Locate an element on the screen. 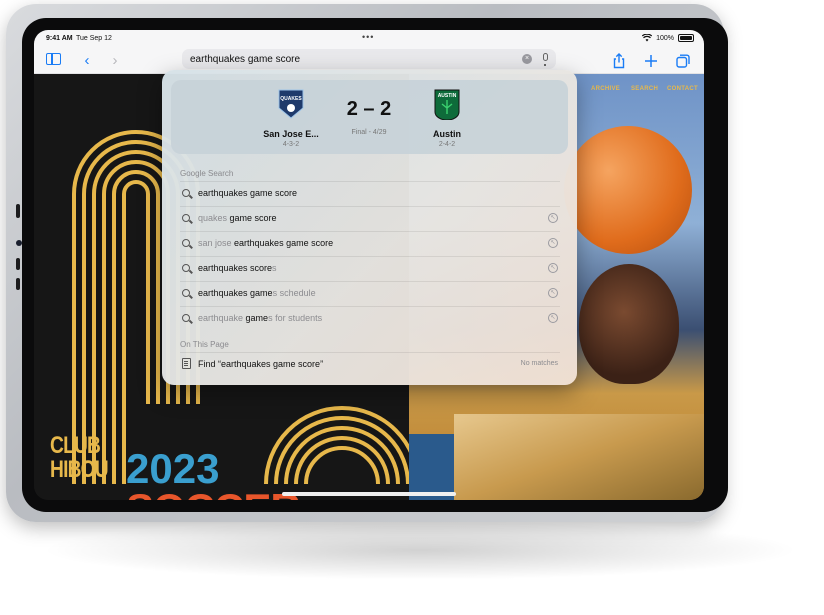  suggestion-row: earthquakes game score is located at coordinates (370, 193).